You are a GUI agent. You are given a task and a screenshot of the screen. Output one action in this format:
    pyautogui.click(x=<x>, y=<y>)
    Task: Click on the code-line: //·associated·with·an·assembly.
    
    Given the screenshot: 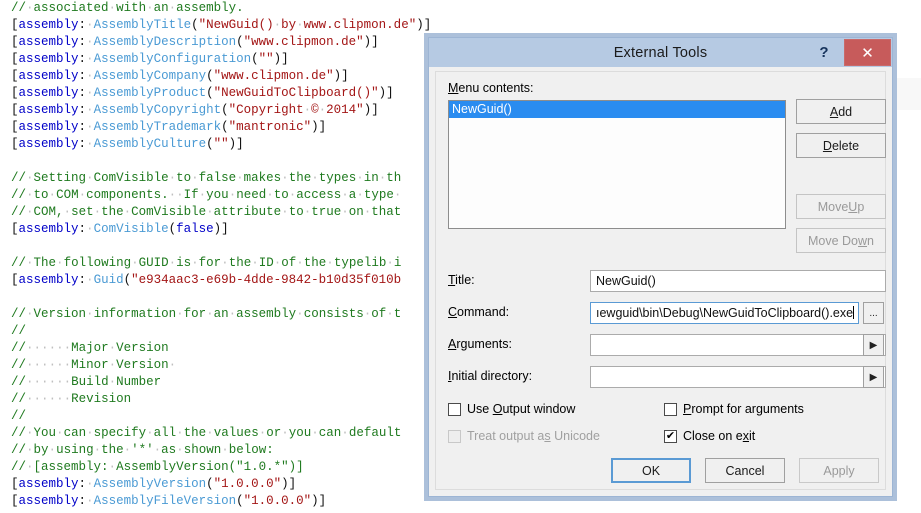 What is the action you would take?
    pyautogui.click(x=460, y=8)
    